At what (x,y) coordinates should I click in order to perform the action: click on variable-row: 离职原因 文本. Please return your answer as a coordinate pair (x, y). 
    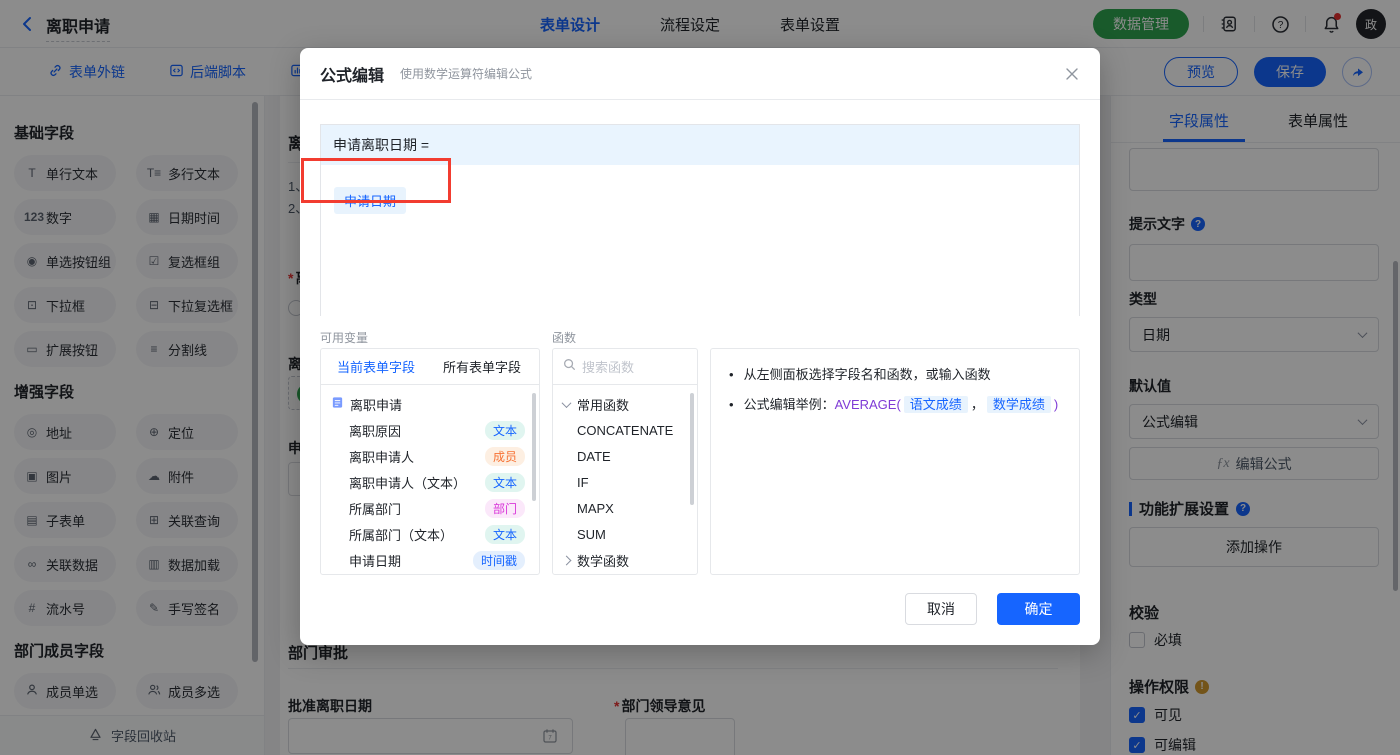
    Looking at the image, I should click on (430, 430).